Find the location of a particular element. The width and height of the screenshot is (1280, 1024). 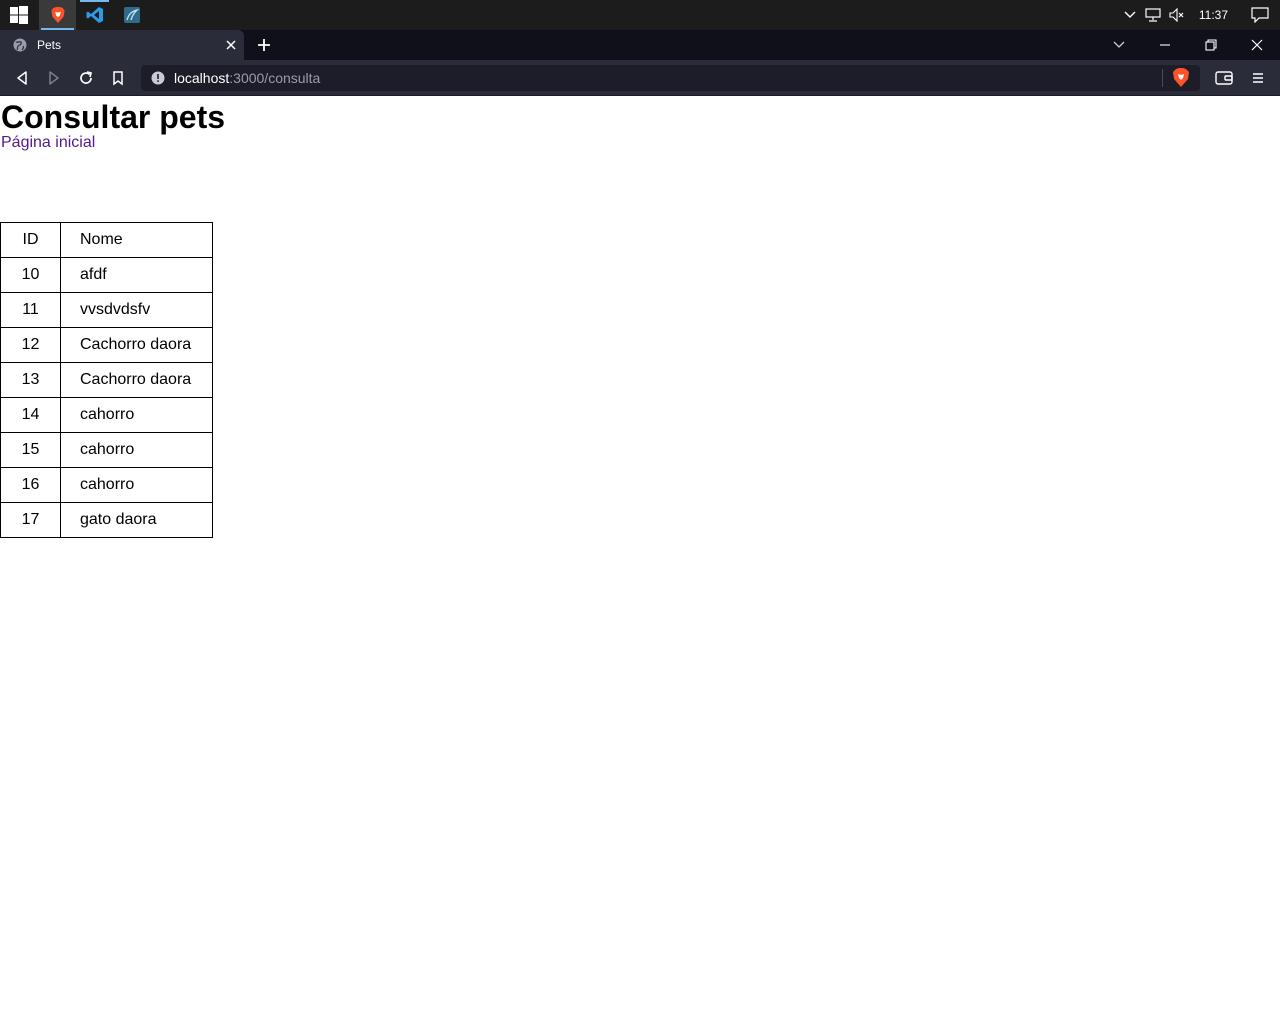

taskbar: 11:37 is located at coordinates (640, 15).